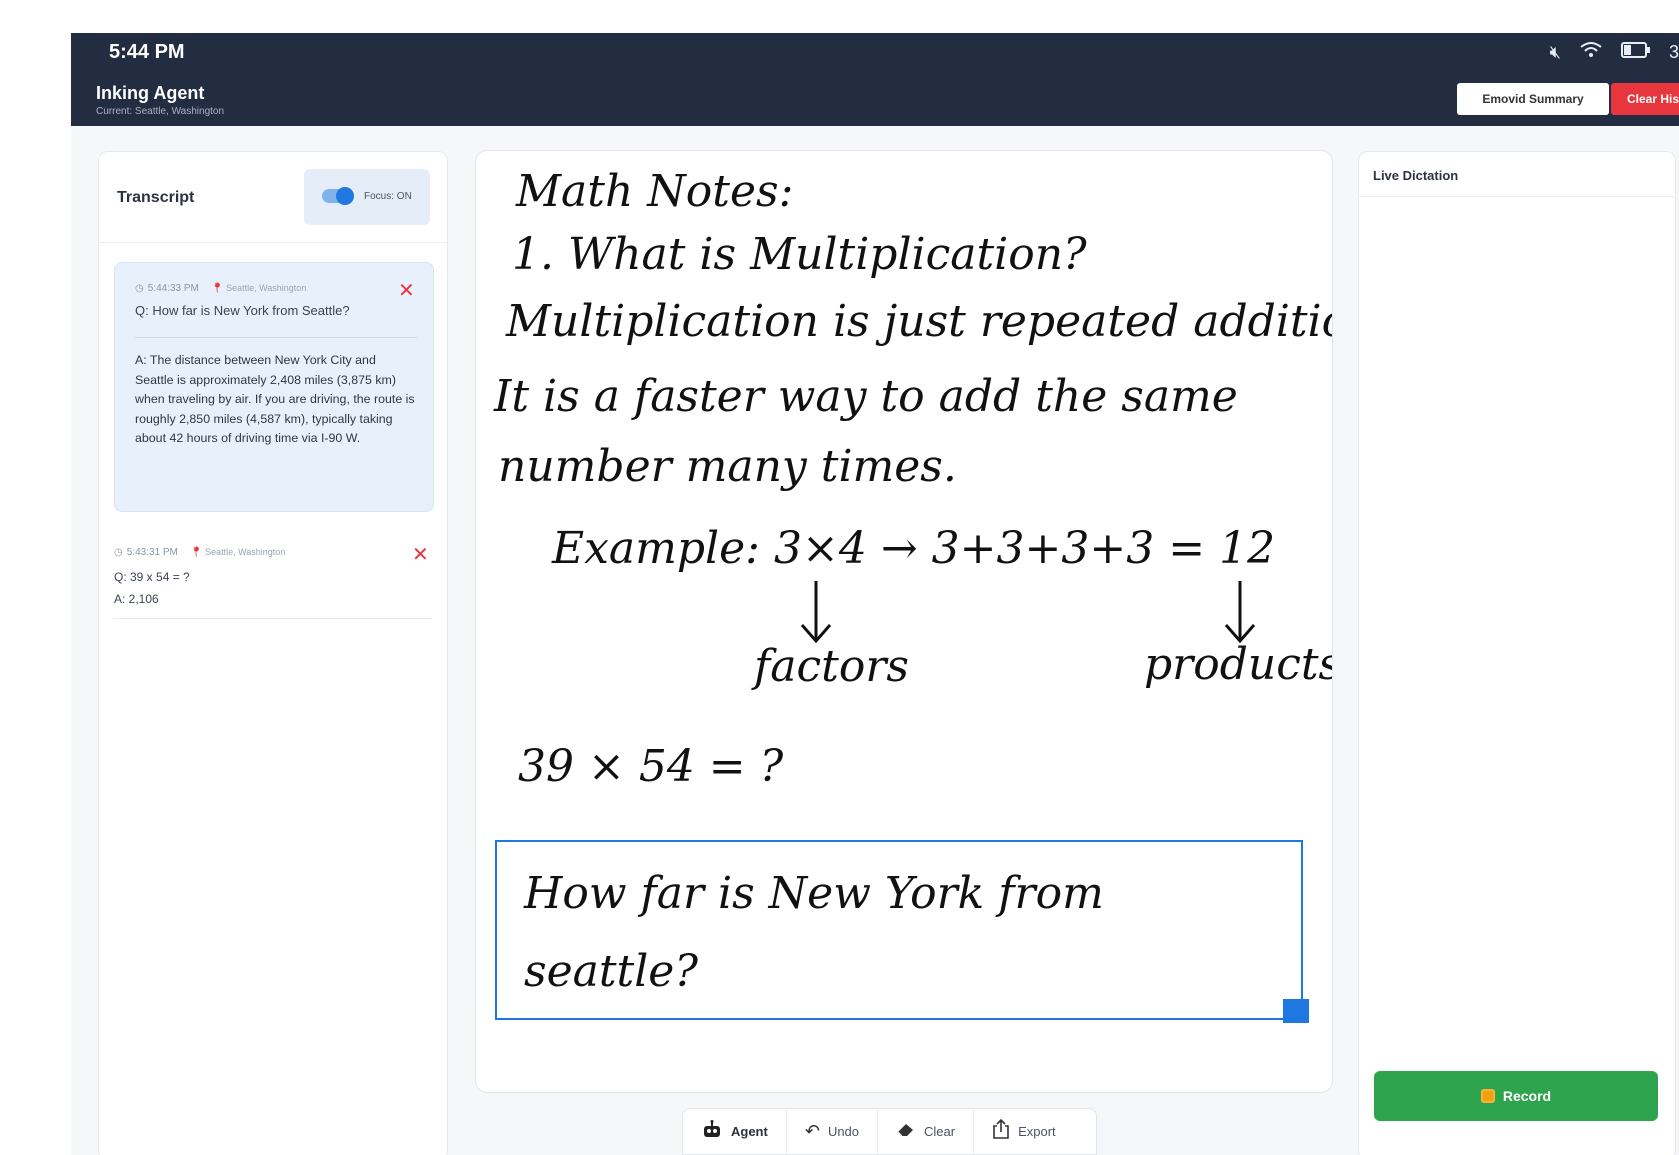 Image resolution: width=1679 pixels, height=1155 pixels. What do you see at coordinates (173, 288) in the screenshot?
I see `entry-time: 5:44:33 PM` at bounding box center [173, 288].